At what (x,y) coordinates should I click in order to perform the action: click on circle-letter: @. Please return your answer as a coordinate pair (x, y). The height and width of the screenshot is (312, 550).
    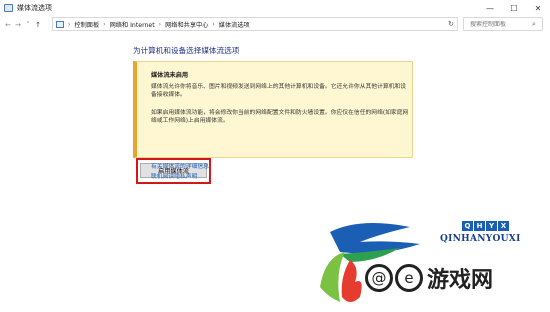
    Looking at the image, I should click on (379, 278).